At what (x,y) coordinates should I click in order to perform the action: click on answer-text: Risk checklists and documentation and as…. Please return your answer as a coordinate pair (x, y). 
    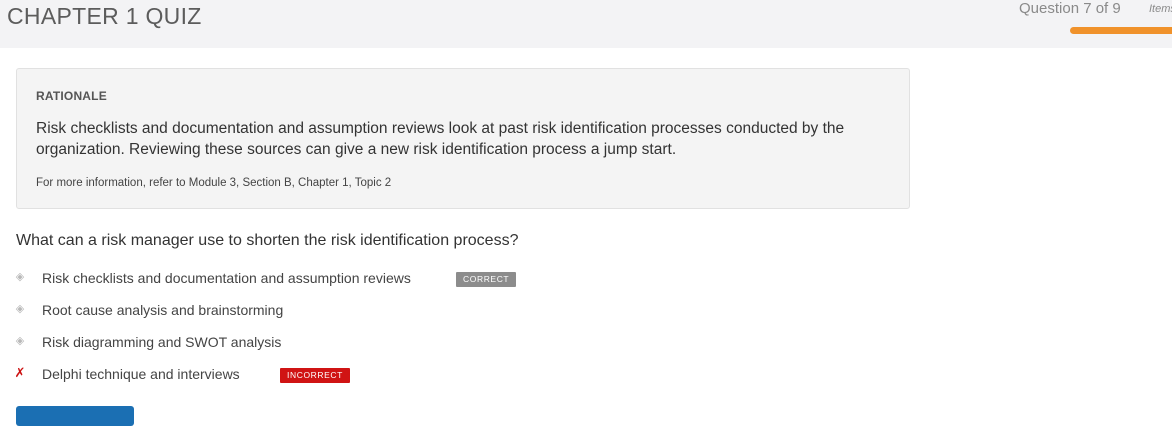
    Looking at the image, I should click on (226, 278).